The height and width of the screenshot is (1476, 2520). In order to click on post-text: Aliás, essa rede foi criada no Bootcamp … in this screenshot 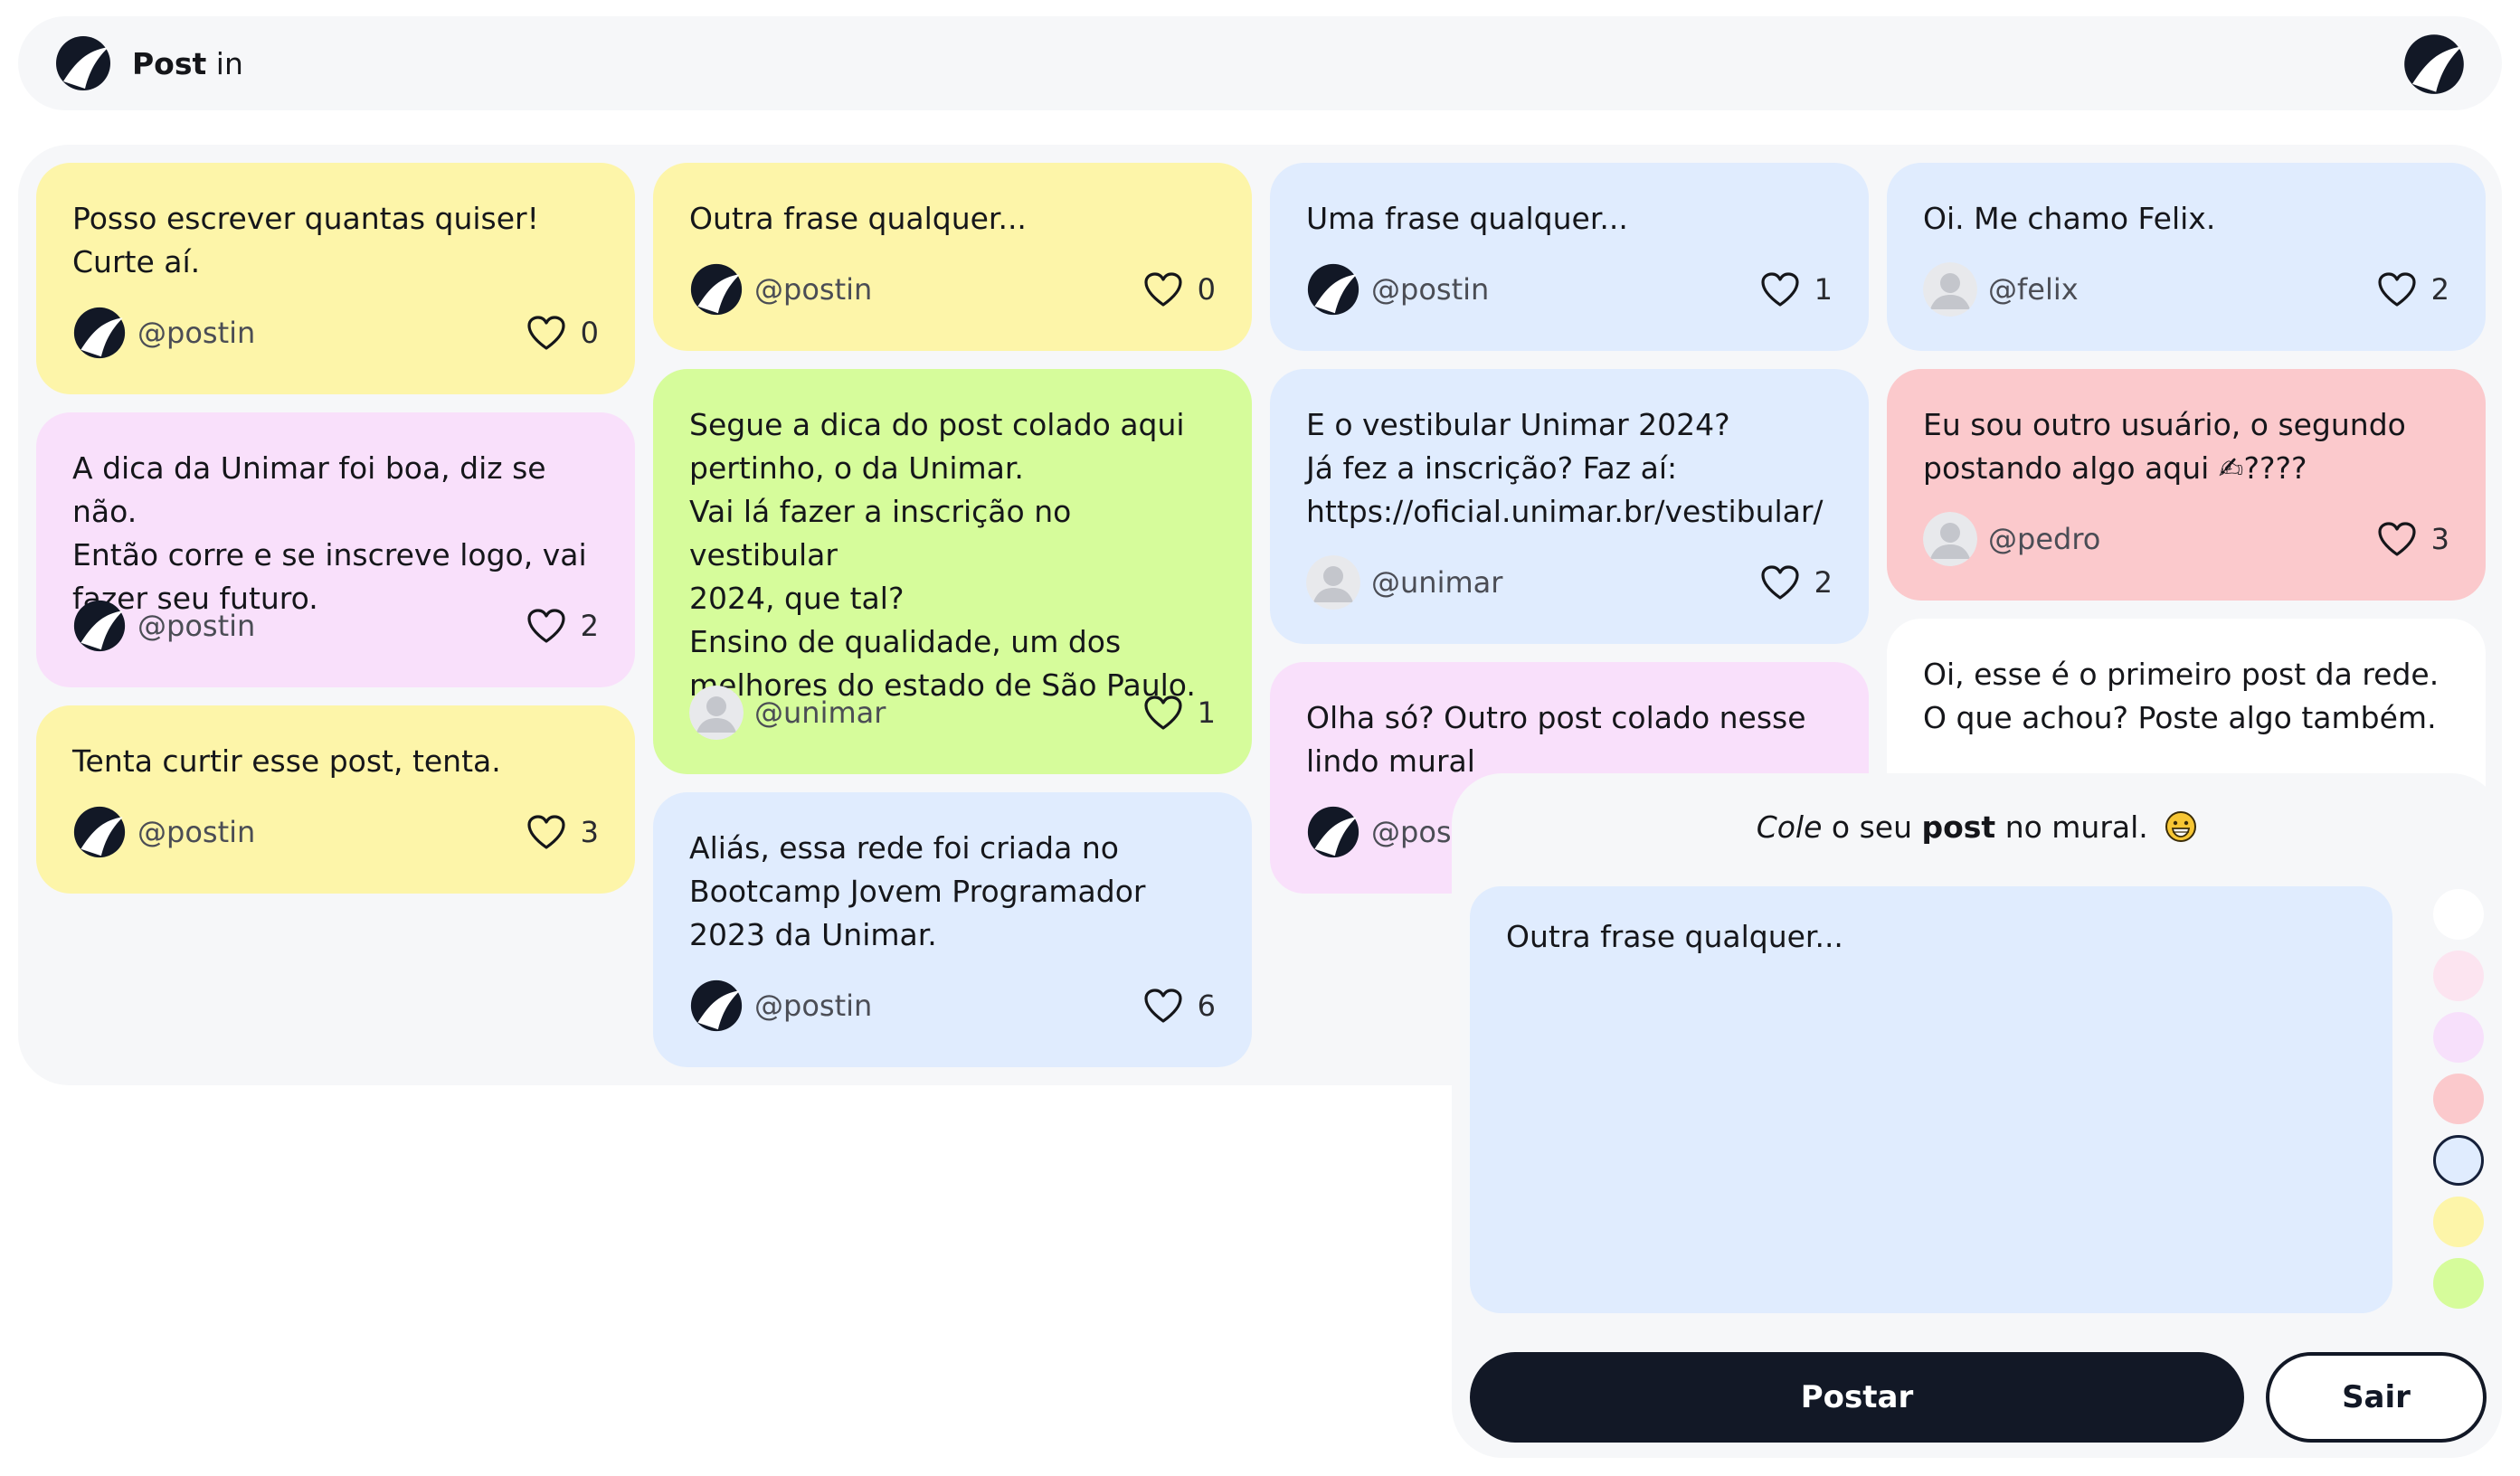, I will do `click(918, 891)`.